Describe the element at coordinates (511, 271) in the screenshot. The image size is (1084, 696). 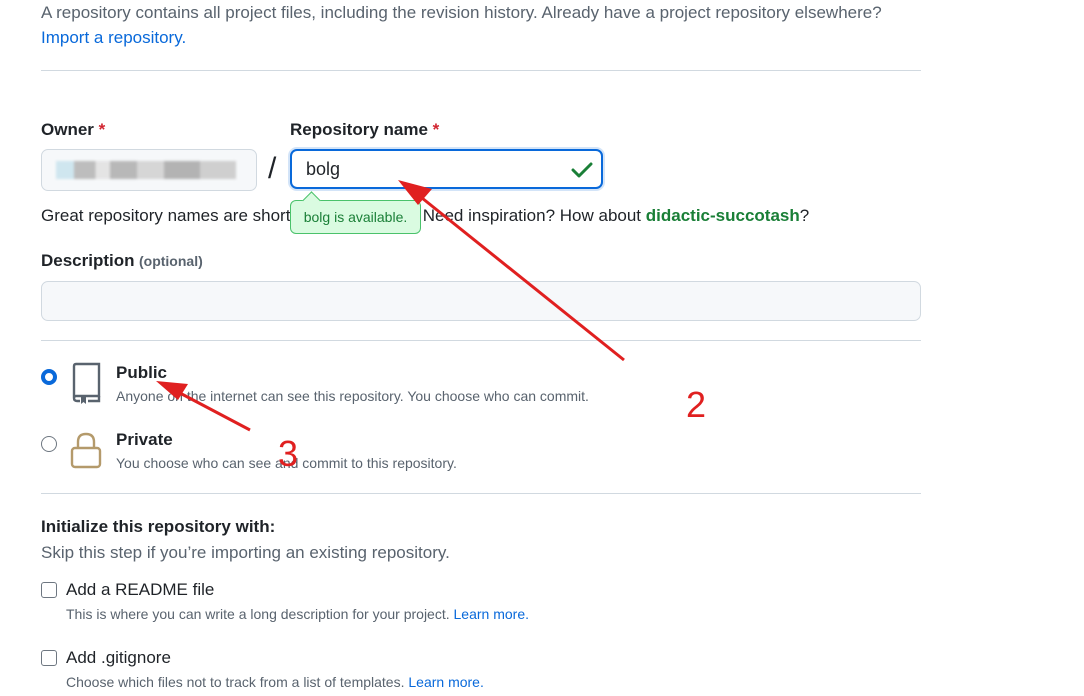
I see `arrow-to-repo-name` at that location.